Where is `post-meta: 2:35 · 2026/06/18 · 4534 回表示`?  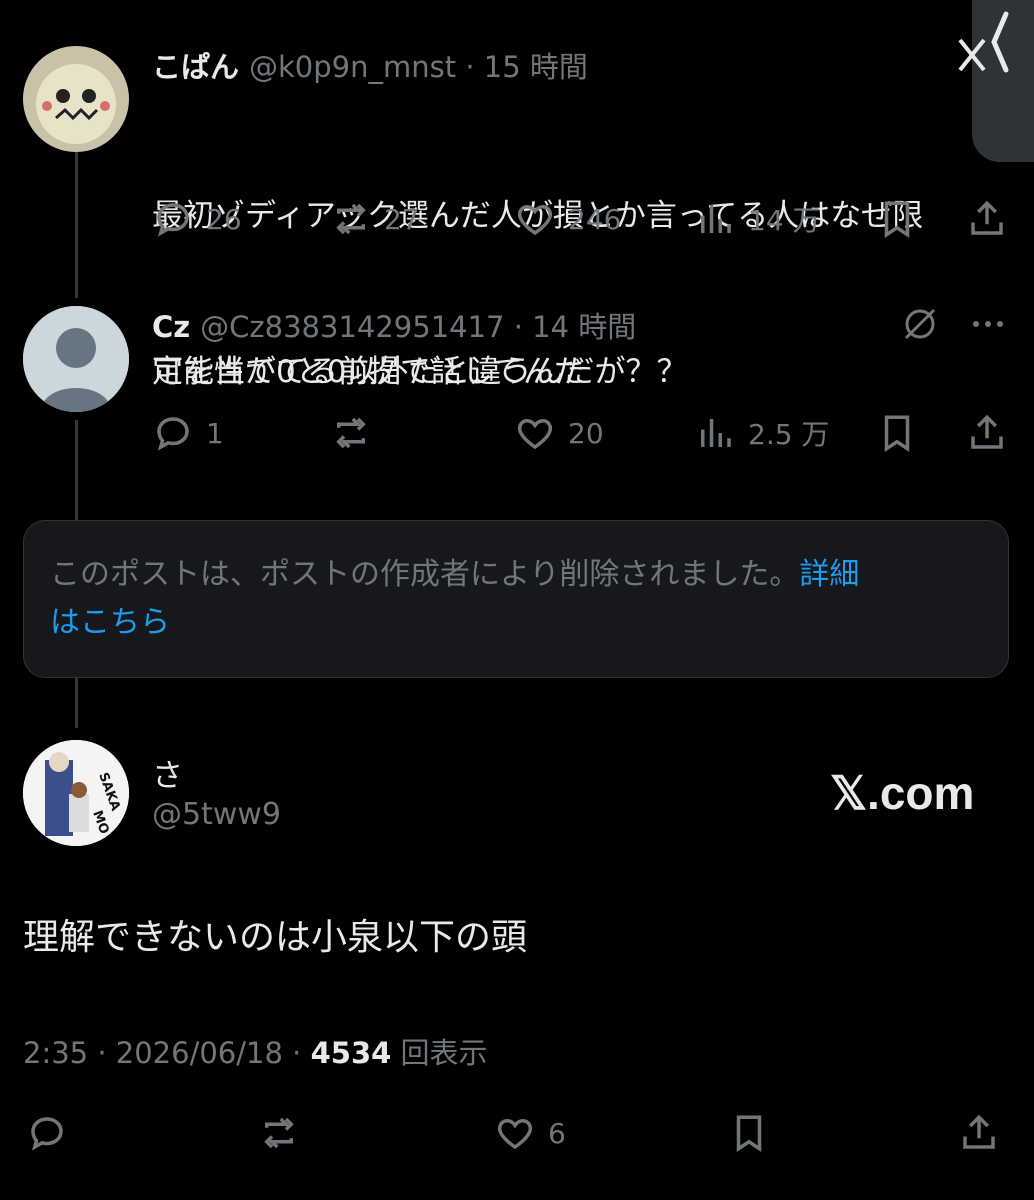 post-meta: 2:35 · 2026/06/18 · 4534 回表示 is located at coordinates (255, 1053).